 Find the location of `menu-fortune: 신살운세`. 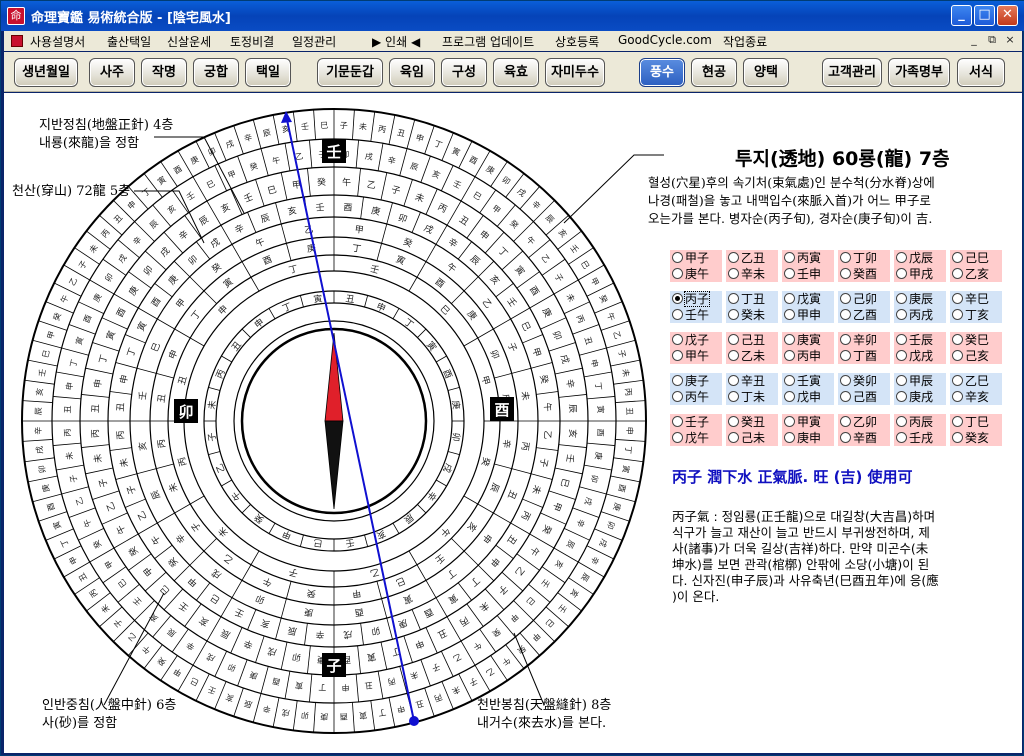

menu-fortune: 신살운세 is located at coordinates (189, 41).